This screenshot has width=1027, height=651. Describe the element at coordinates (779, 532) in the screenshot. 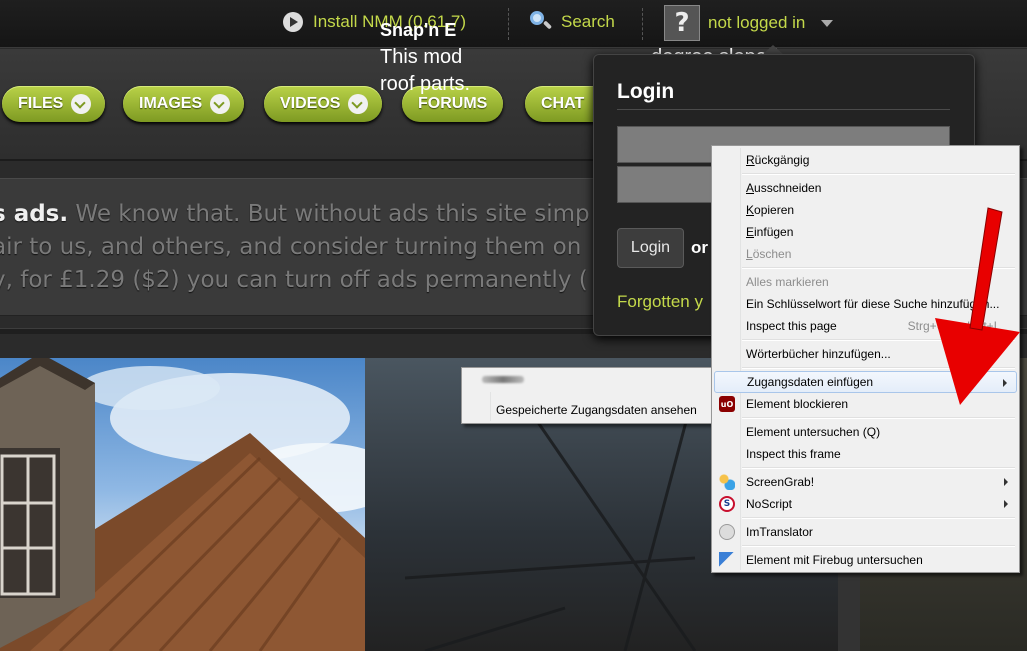

I see `menu-item-label: ImTranslator` at that location.